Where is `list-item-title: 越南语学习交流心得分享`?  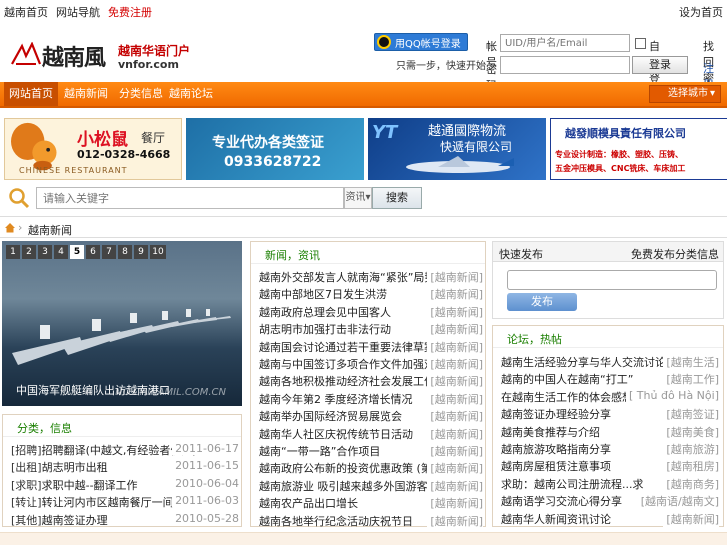
list-item-title: 越南语学习交流心得分享 is located at coordinates (561, 501).